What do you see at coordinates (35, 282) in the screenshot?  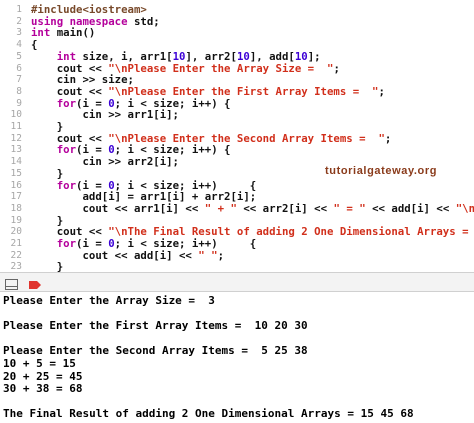 I see `breakpoint-toggle-icon` at bounding box center [35, 282].